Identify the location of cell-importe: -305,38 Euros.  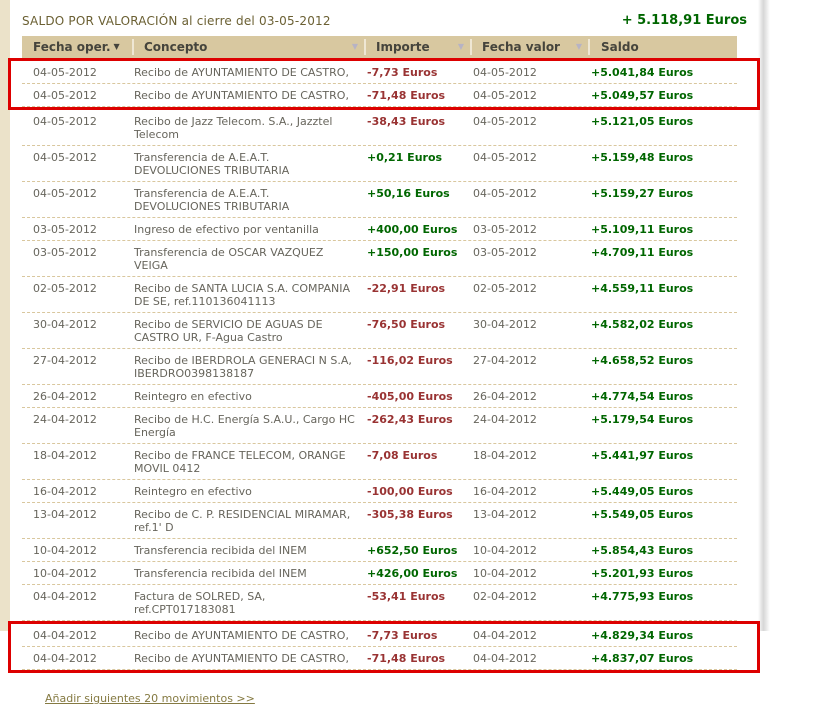
(410, 514).